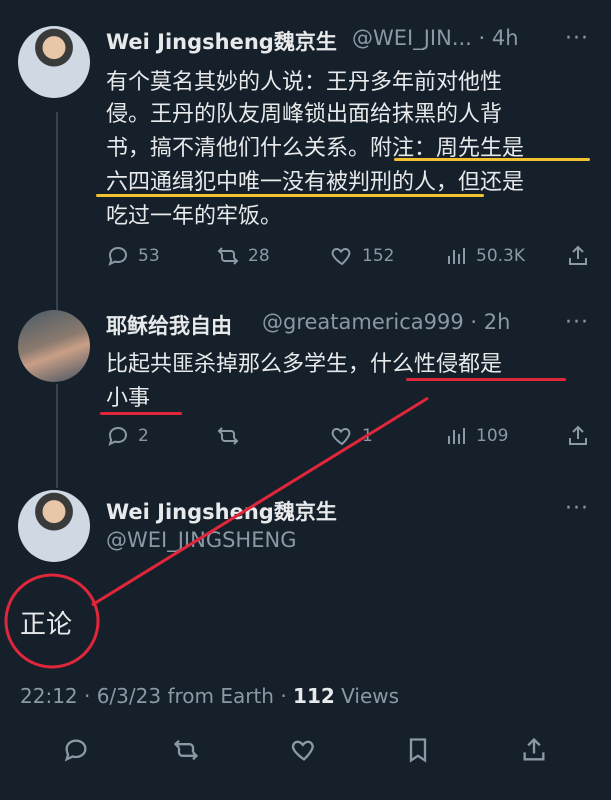  What do you see at coordinates (133, 256) in the screenshot?
I see `reply-button: 53` at bounding box center [133, 256].